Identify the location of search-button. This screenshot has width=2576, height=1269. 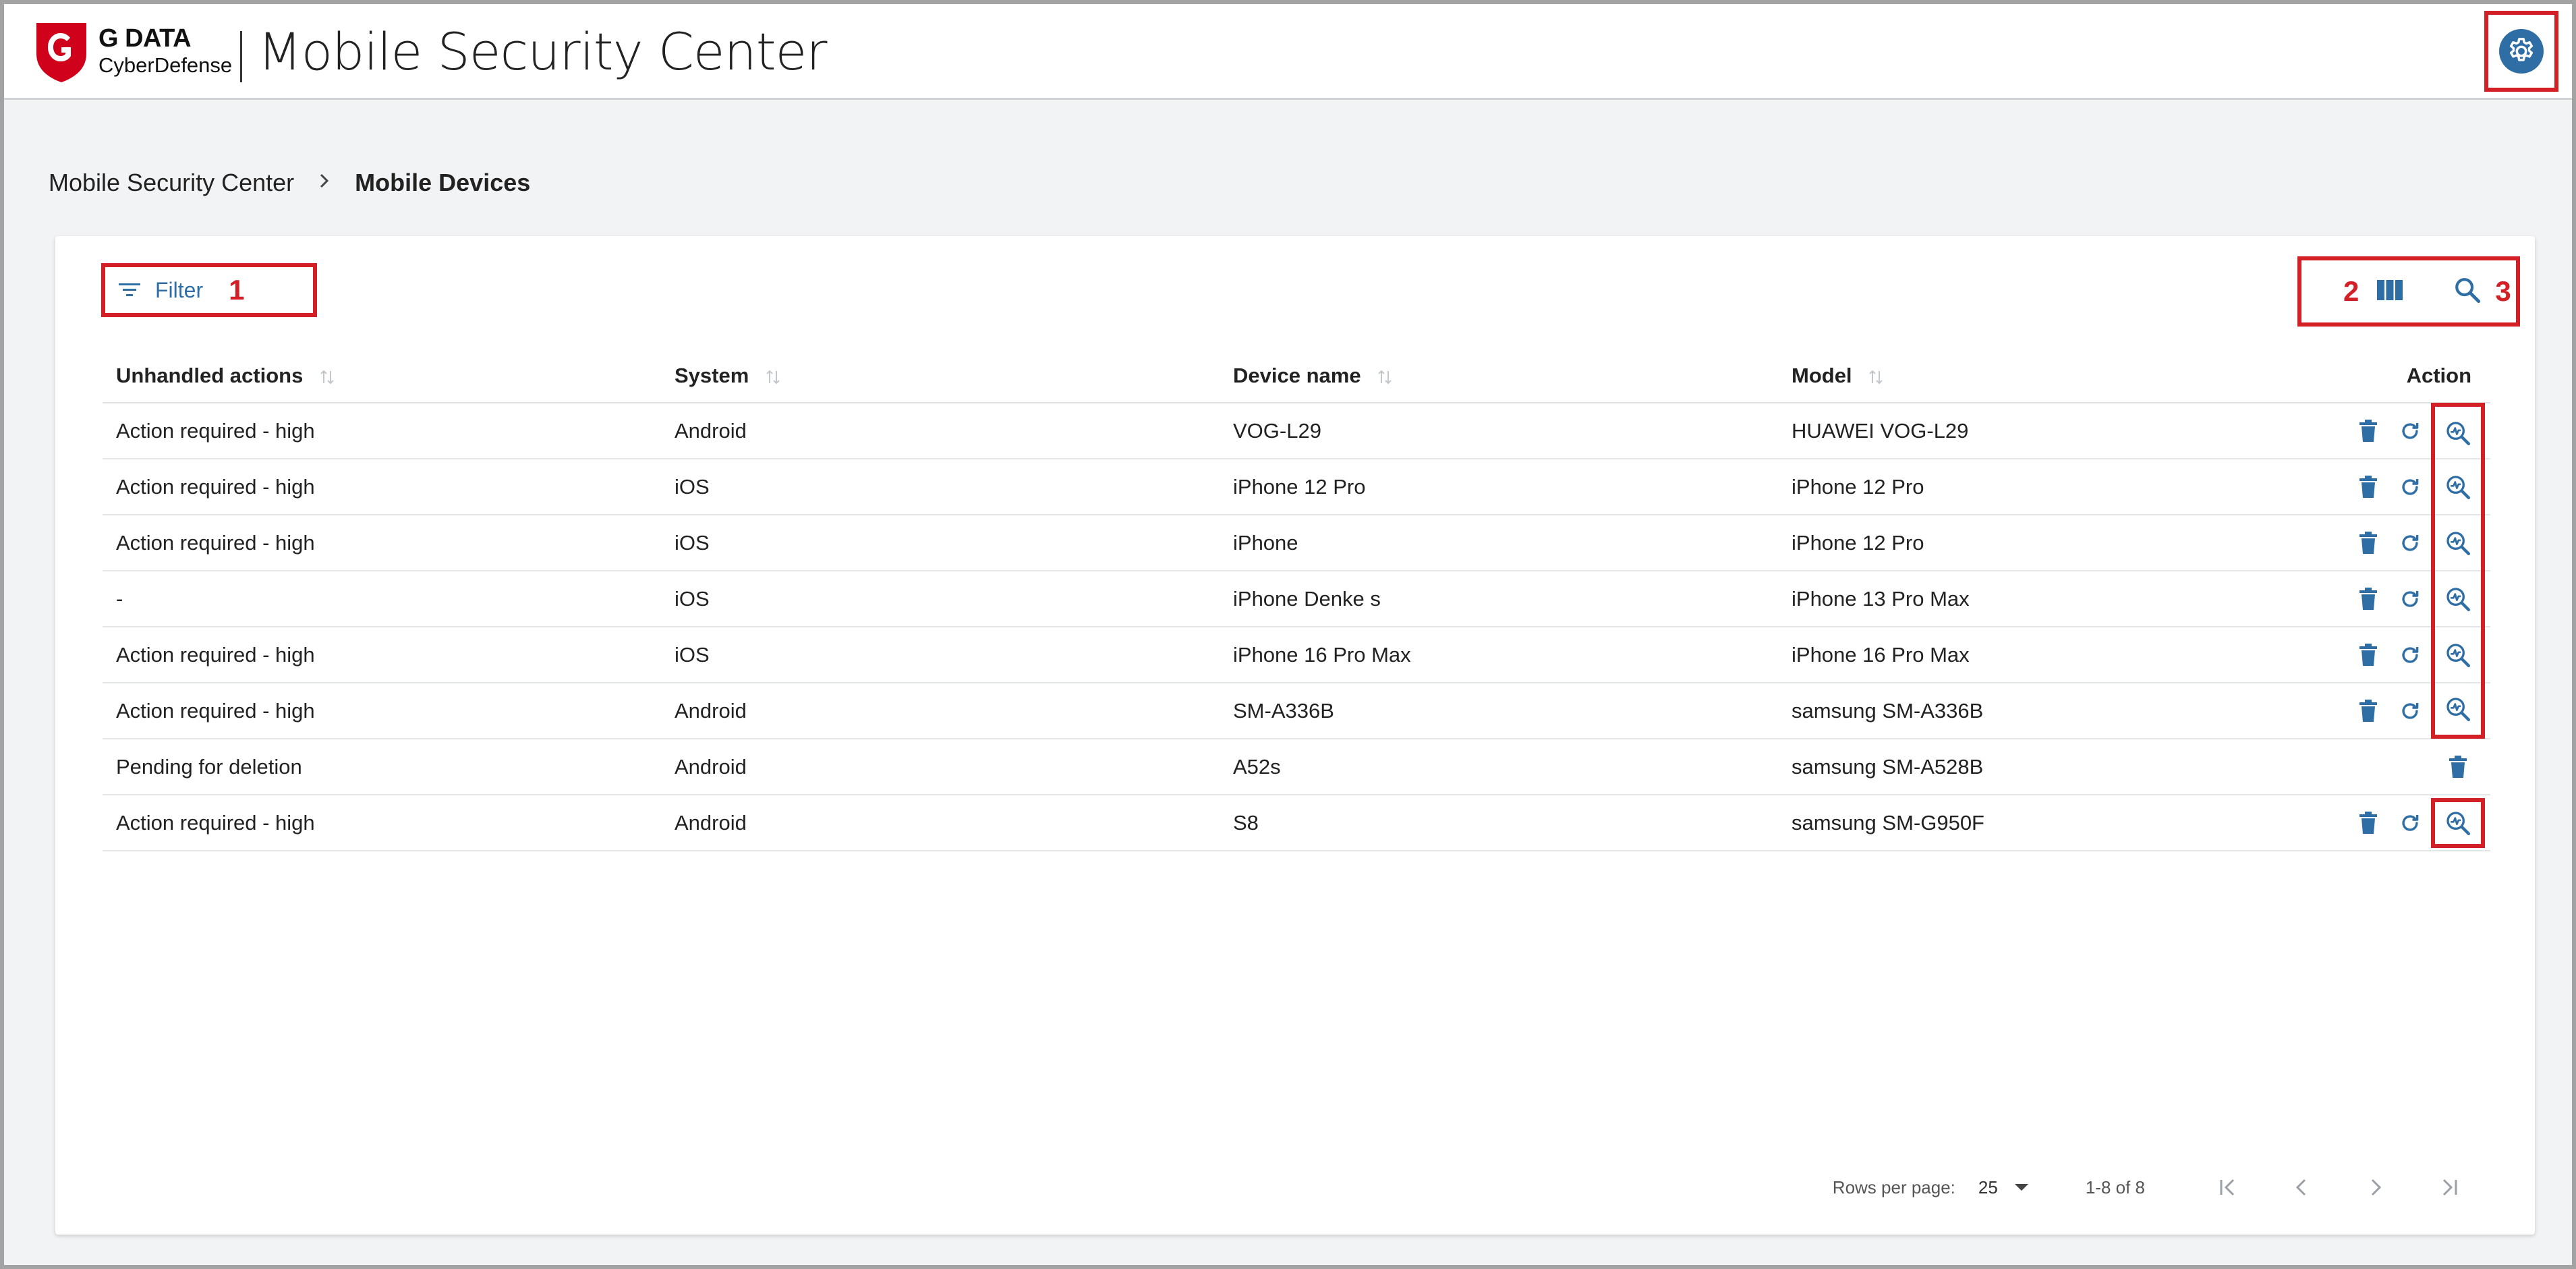
(2467, 292).